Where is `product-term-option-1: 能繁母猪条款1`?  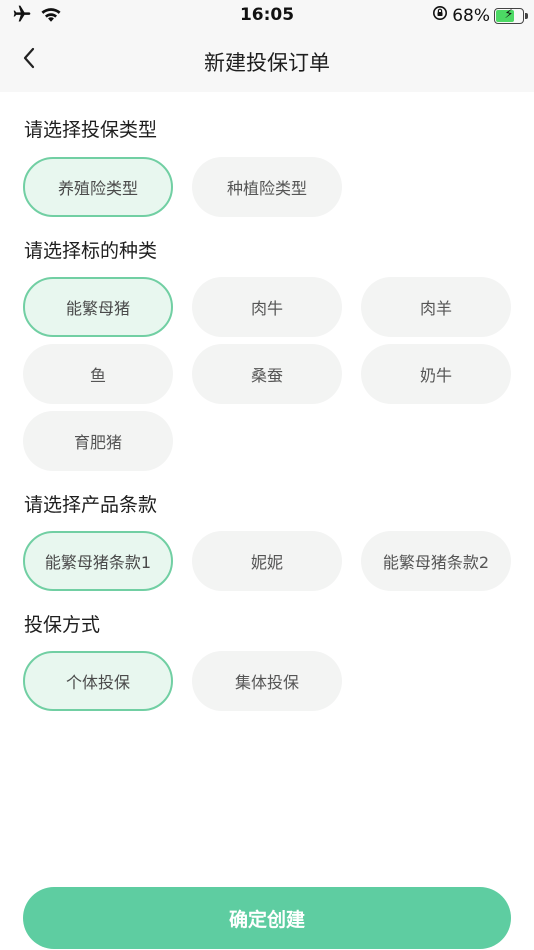 product-term-option-1: 能繁母猪条款1 is located at coordinates (98, 561).